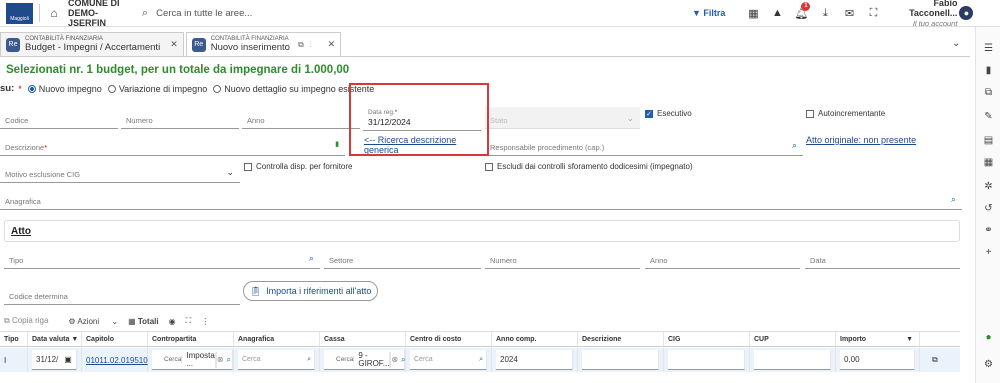 The height and width of the screenshot is (383, 1000). What do you see at coordinates (644, 145) in the screenshot?
I see `responsabile-field: Responsabile procedimento (cap.) ⌕` at bounding box center [644, 145].